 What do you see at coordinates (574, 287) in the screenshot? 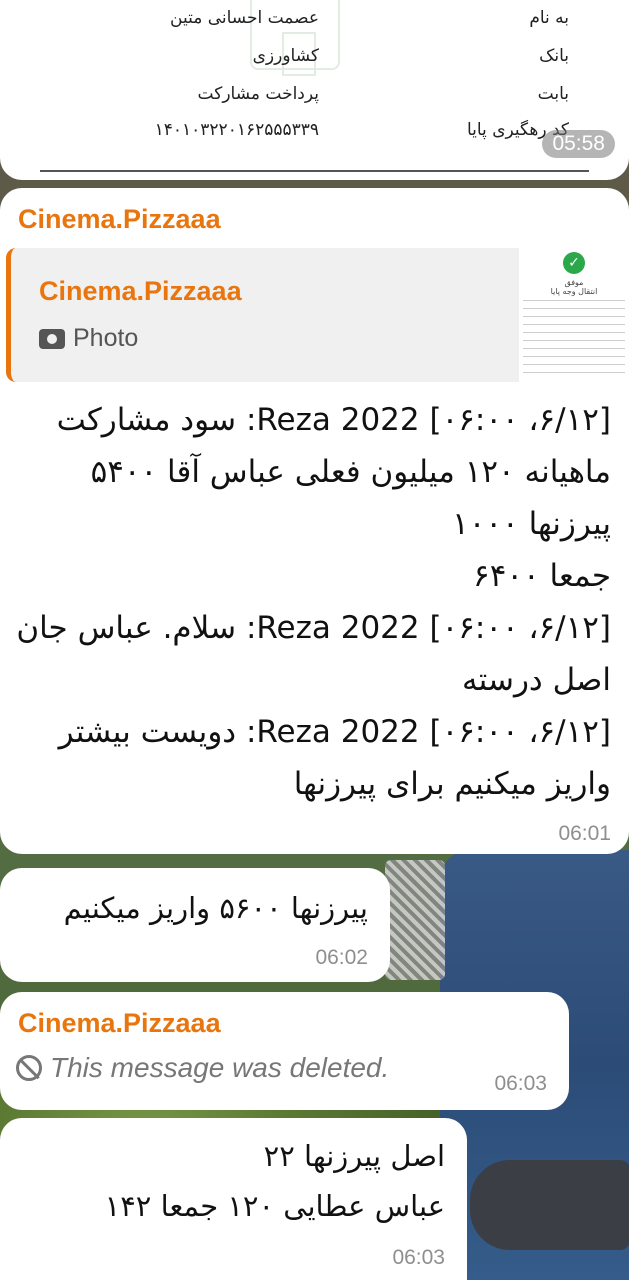
I see `thumbnail-title: موفق انتقال وجه پایا` at bounding box center [574, 287].